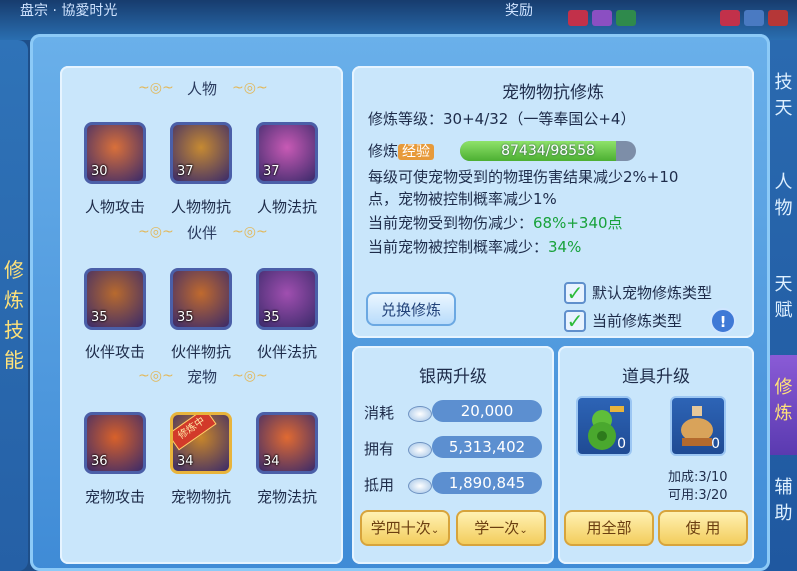  Describe the element at coordinates (656, 455) in the screenshot. I see `item-upgrade-panel: 道具升级 0 0 加成:3/10 可用:3/20 用全部 使 用` at that location.